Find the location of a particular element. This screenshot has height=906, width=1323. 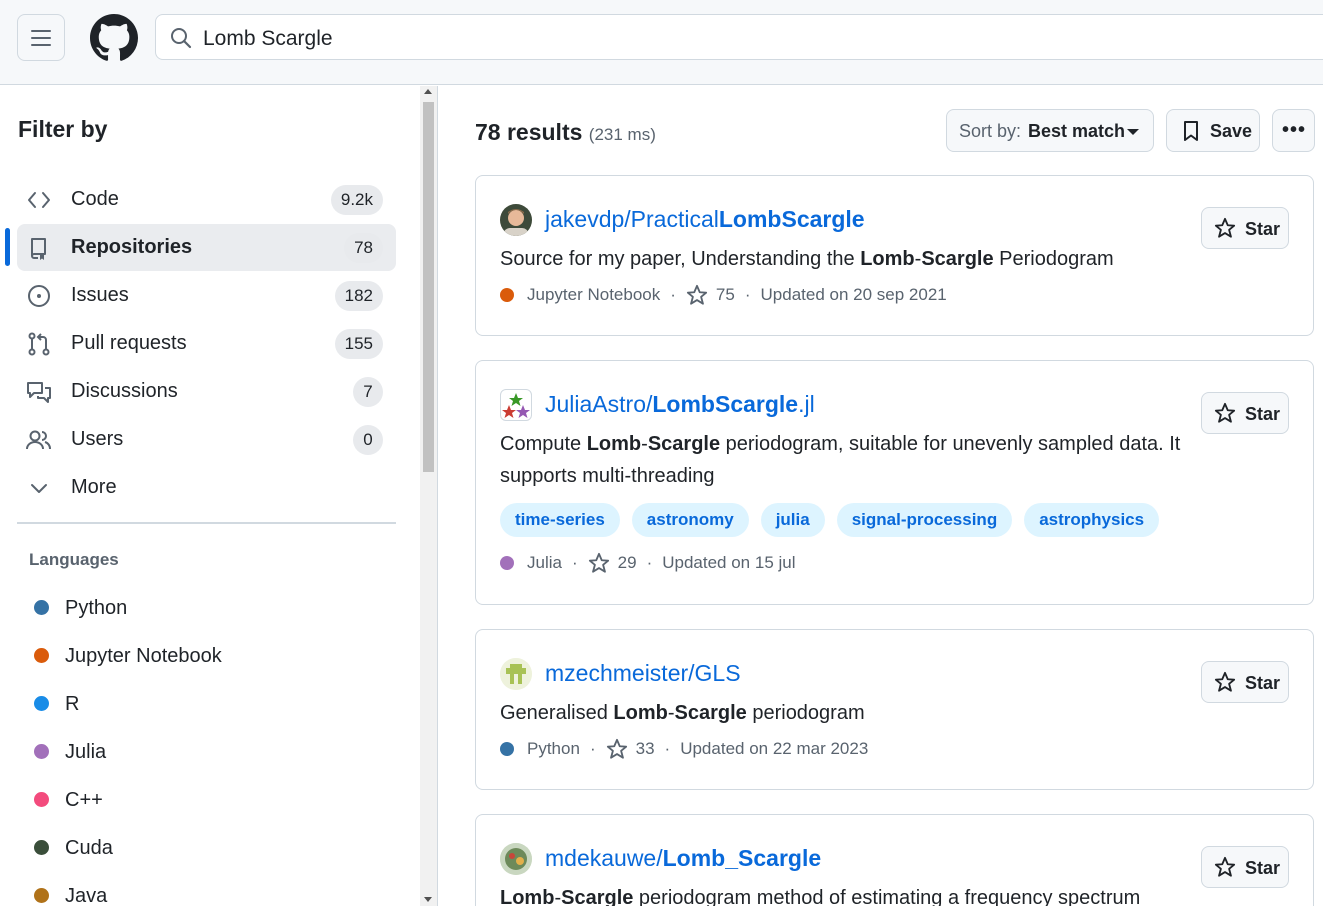

repo-name-match: Lomb_Scargle is located at coordinates (742, 858).